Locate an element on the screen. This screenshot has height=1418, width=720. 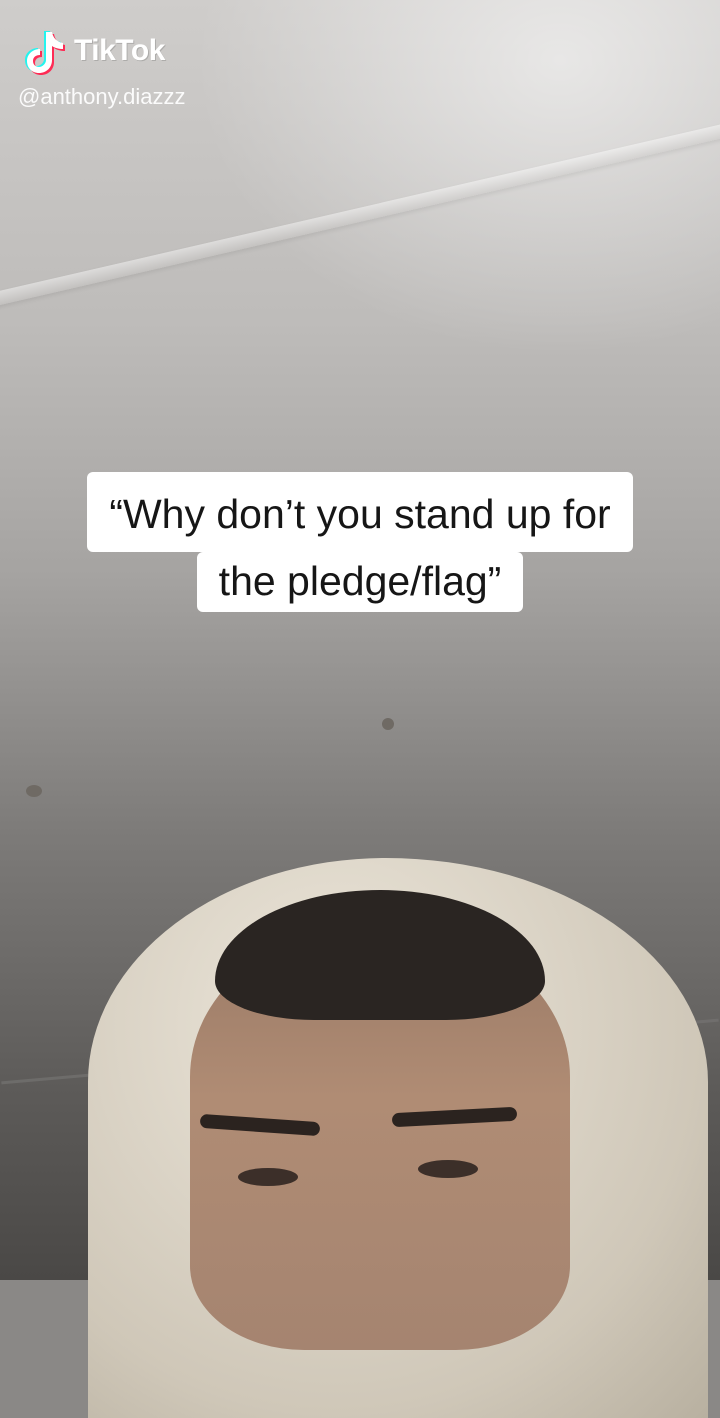
caption-line-2: the pledge/flag” is located at coordinates (360, 582).